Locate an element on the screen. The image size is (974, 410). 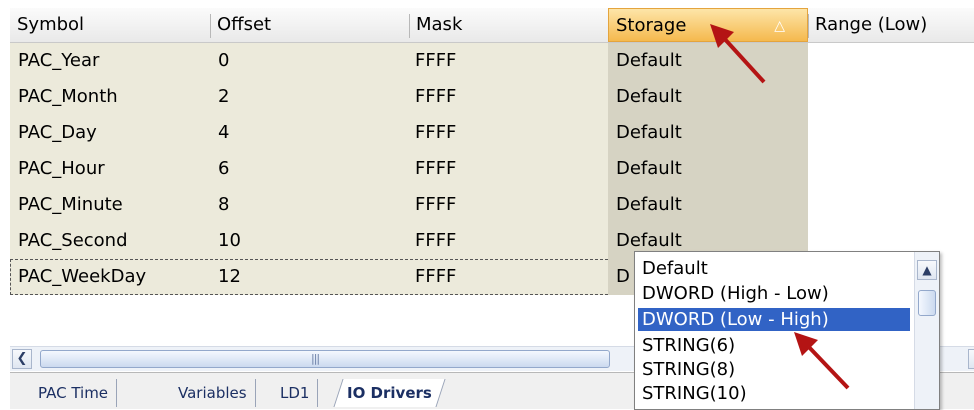
dropdown-option-selected: DWORD (Low - High) is located at coordinates (774, 319).